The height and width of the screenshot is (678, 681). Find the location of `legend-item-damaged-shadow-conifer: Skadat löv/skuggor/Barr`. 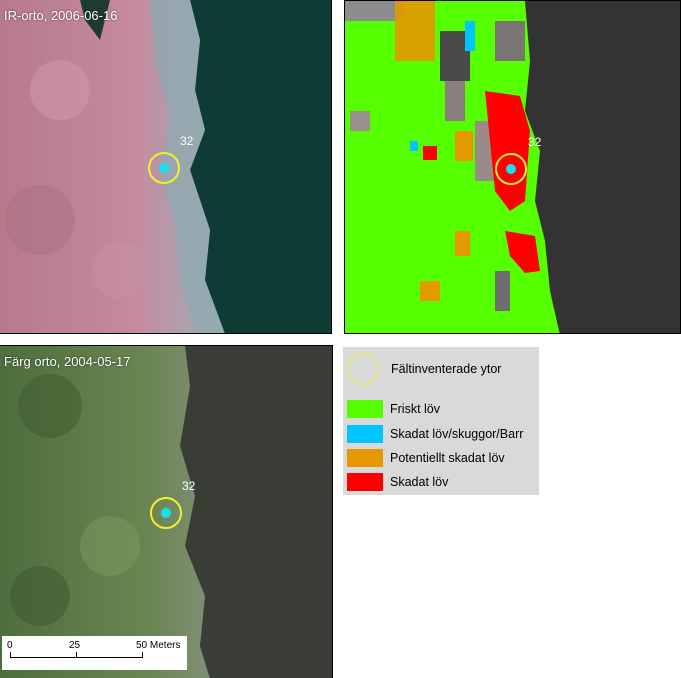

legend-item-damaged-shadow-conifer: Skadat löv/skuggor/Barr is located at coordinates (435, 434).